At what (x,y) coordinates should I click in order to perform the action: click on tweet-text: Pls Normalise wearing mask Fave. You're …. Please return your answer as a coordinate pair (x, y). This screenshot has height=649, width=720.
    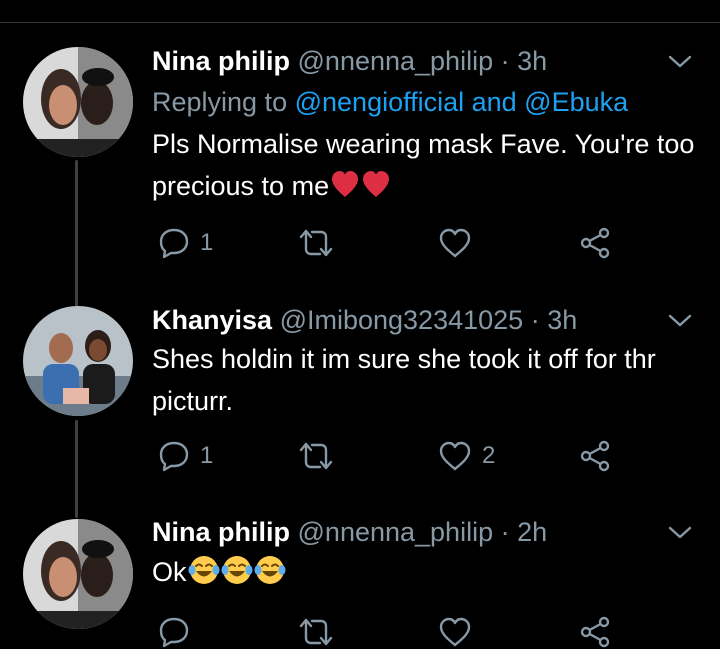
    Looking at the image, I should click on (432, 165).